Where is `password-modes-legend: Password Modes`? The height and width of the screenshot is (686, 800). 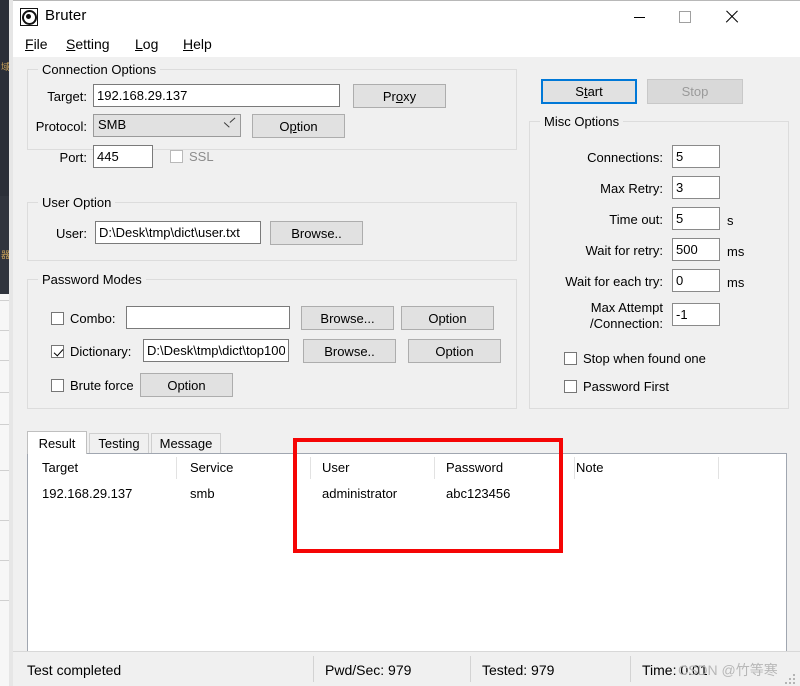
password-modes-legend: Password Modes is located at coordinates (92, 279).